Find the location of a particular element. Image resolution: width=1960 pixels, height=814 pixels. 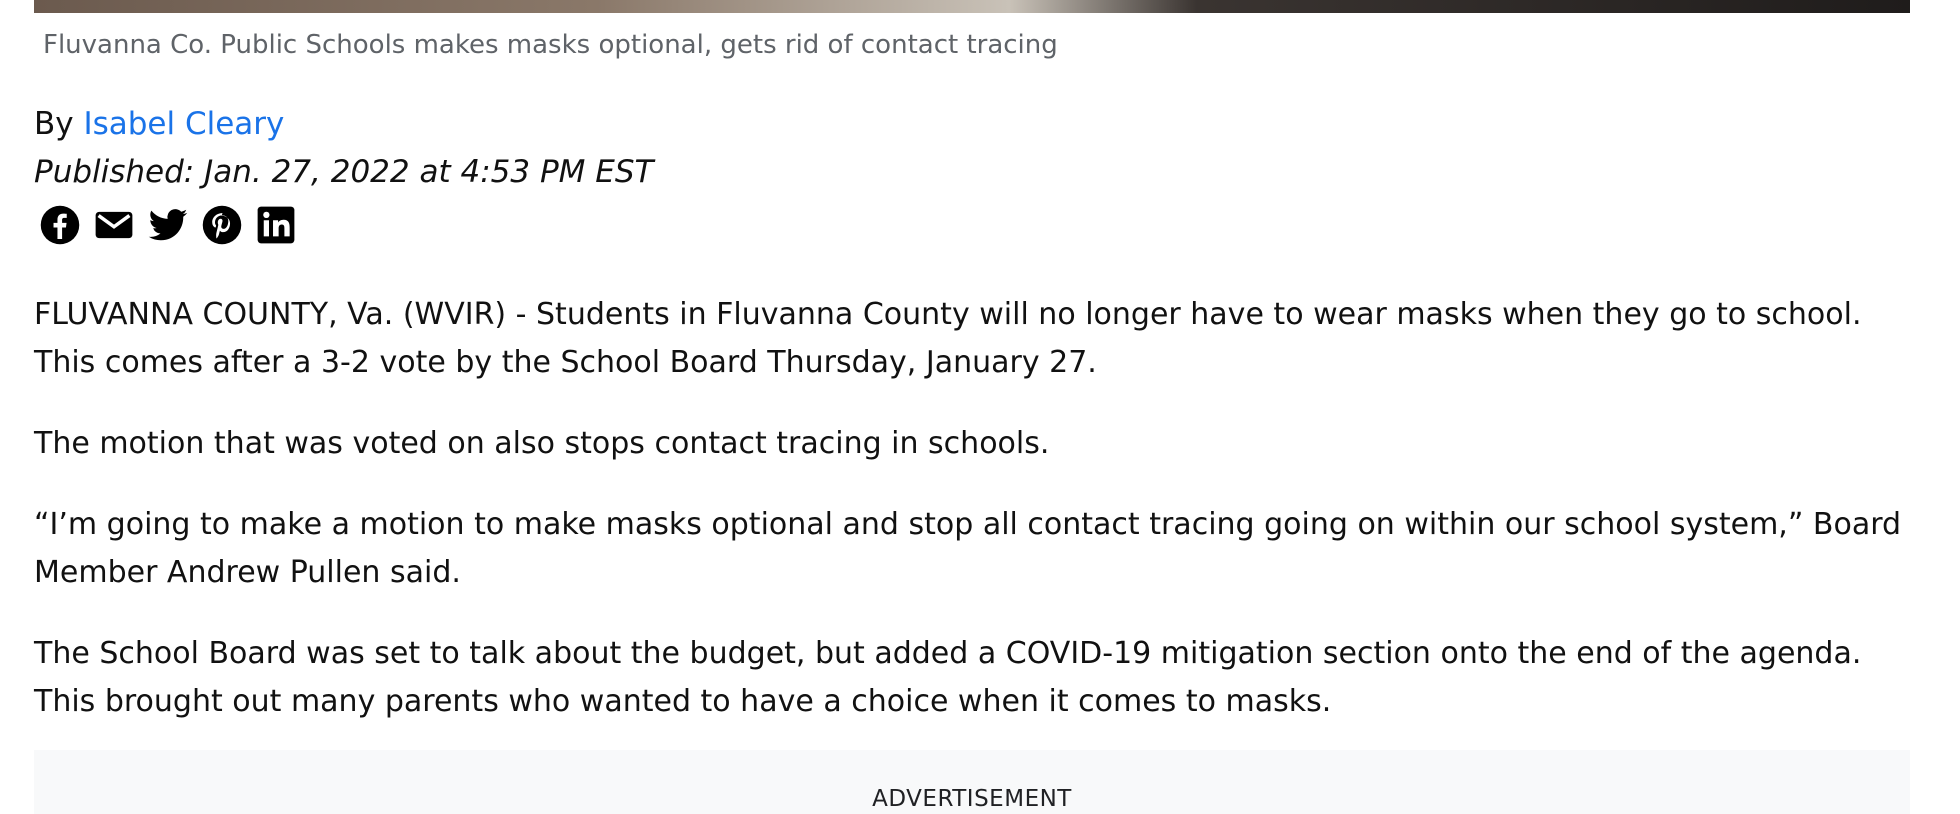

linkedin-icon is located at coordinates (276, 225).